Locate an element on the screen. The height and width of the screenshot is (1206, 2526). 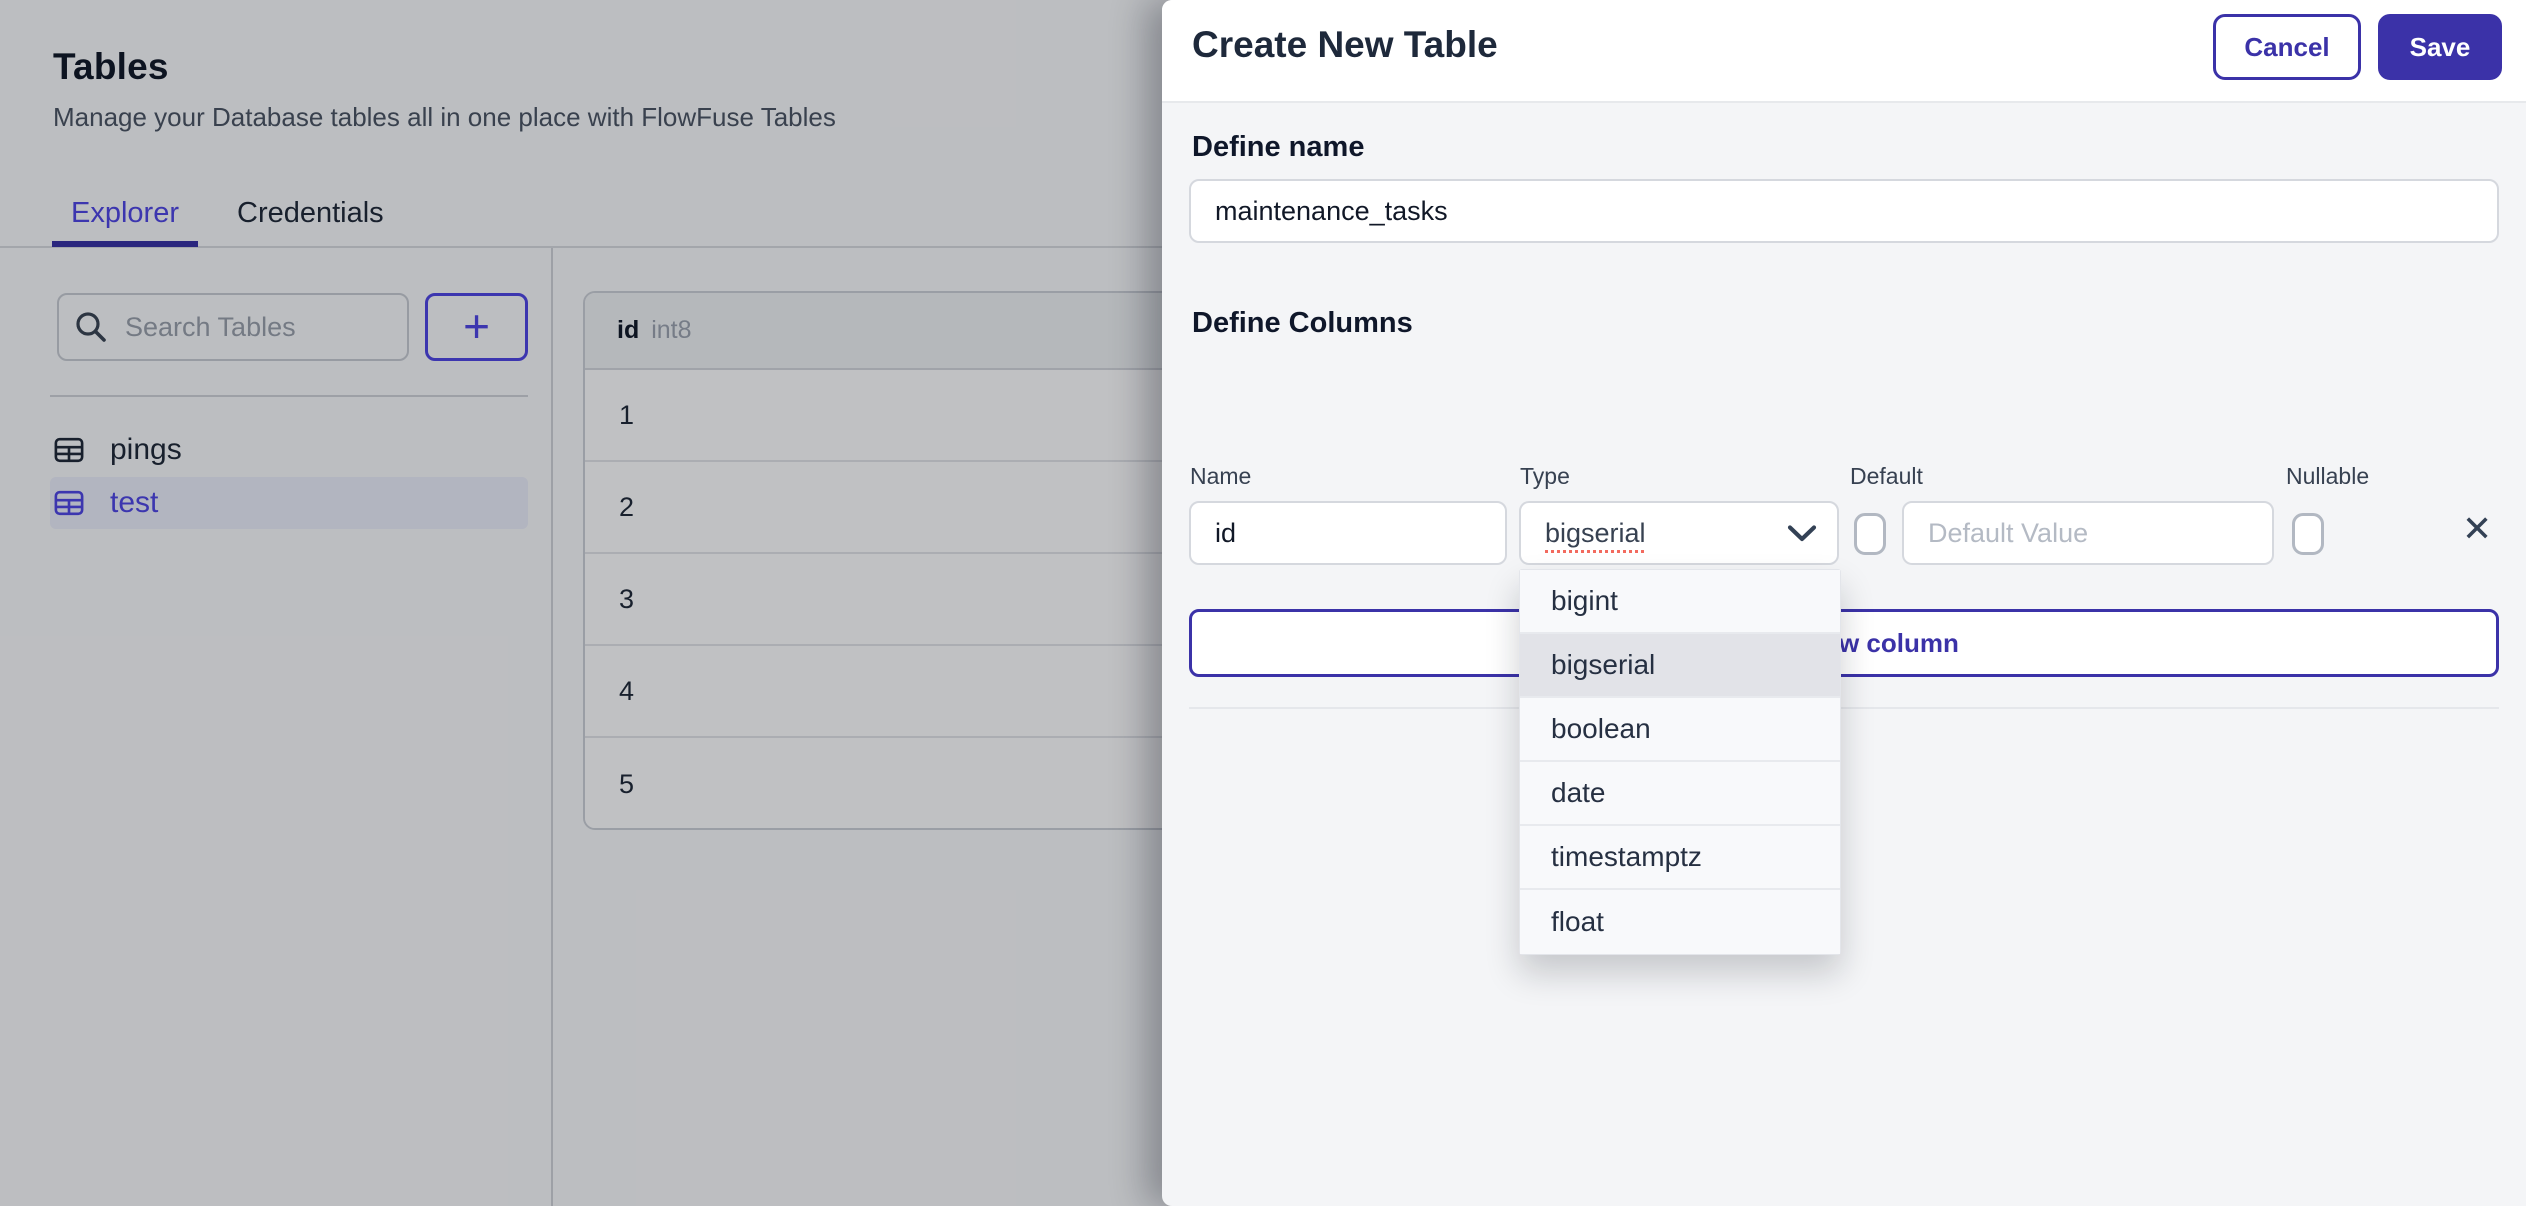
column-type-value: bigserial is located at coordinates (1595, 532).